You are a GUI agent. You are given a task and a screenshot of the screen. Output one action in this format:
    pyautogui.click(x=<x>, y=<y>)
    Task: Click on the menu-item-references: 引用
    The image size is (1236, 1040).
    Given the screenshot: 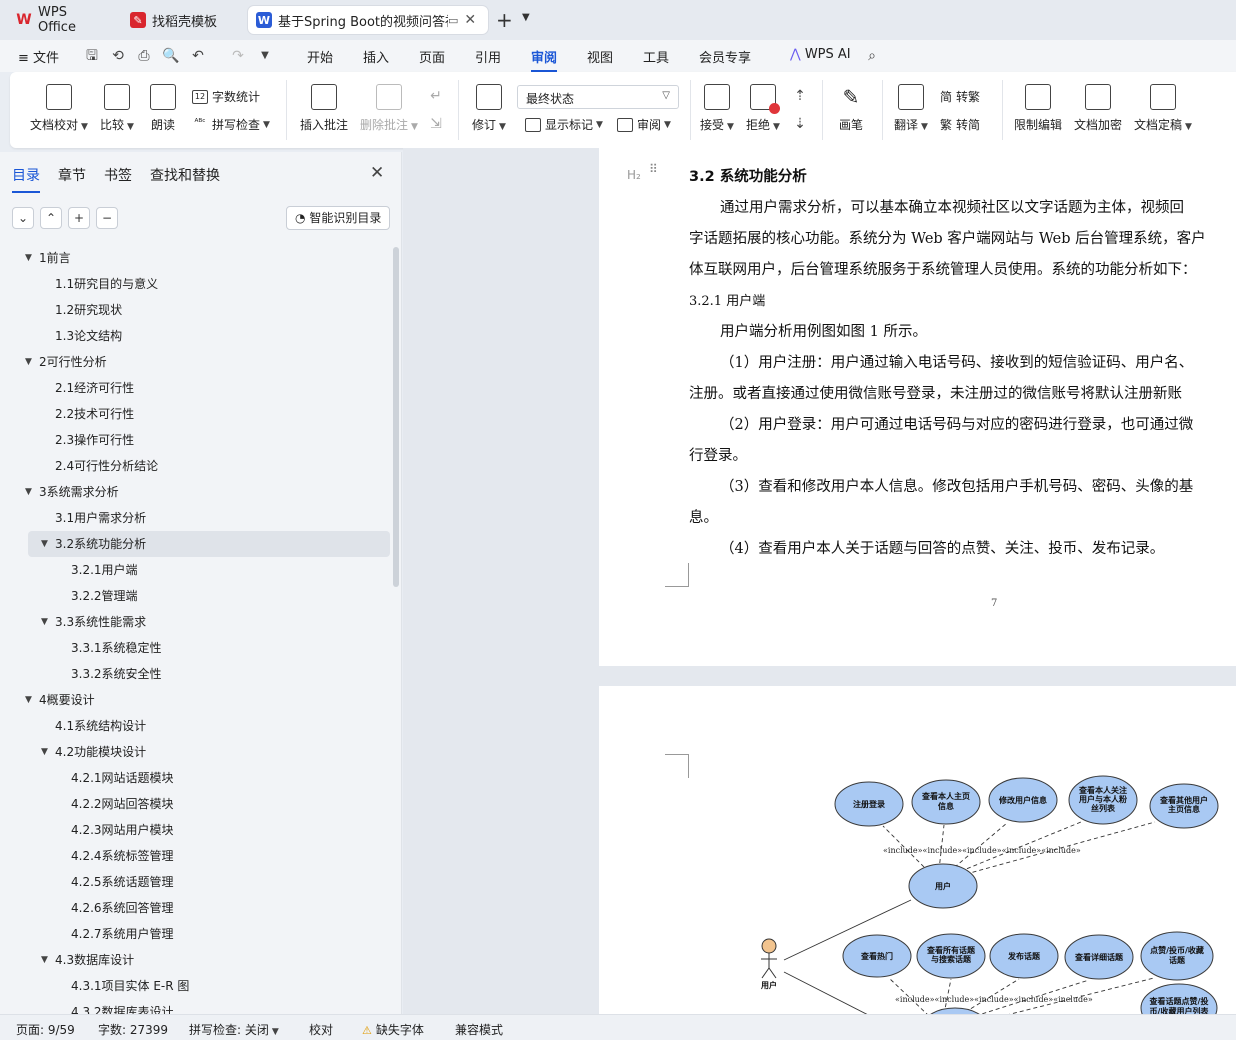 What is the action you would take?
    pyautogui.click(x=488, y=56)
    